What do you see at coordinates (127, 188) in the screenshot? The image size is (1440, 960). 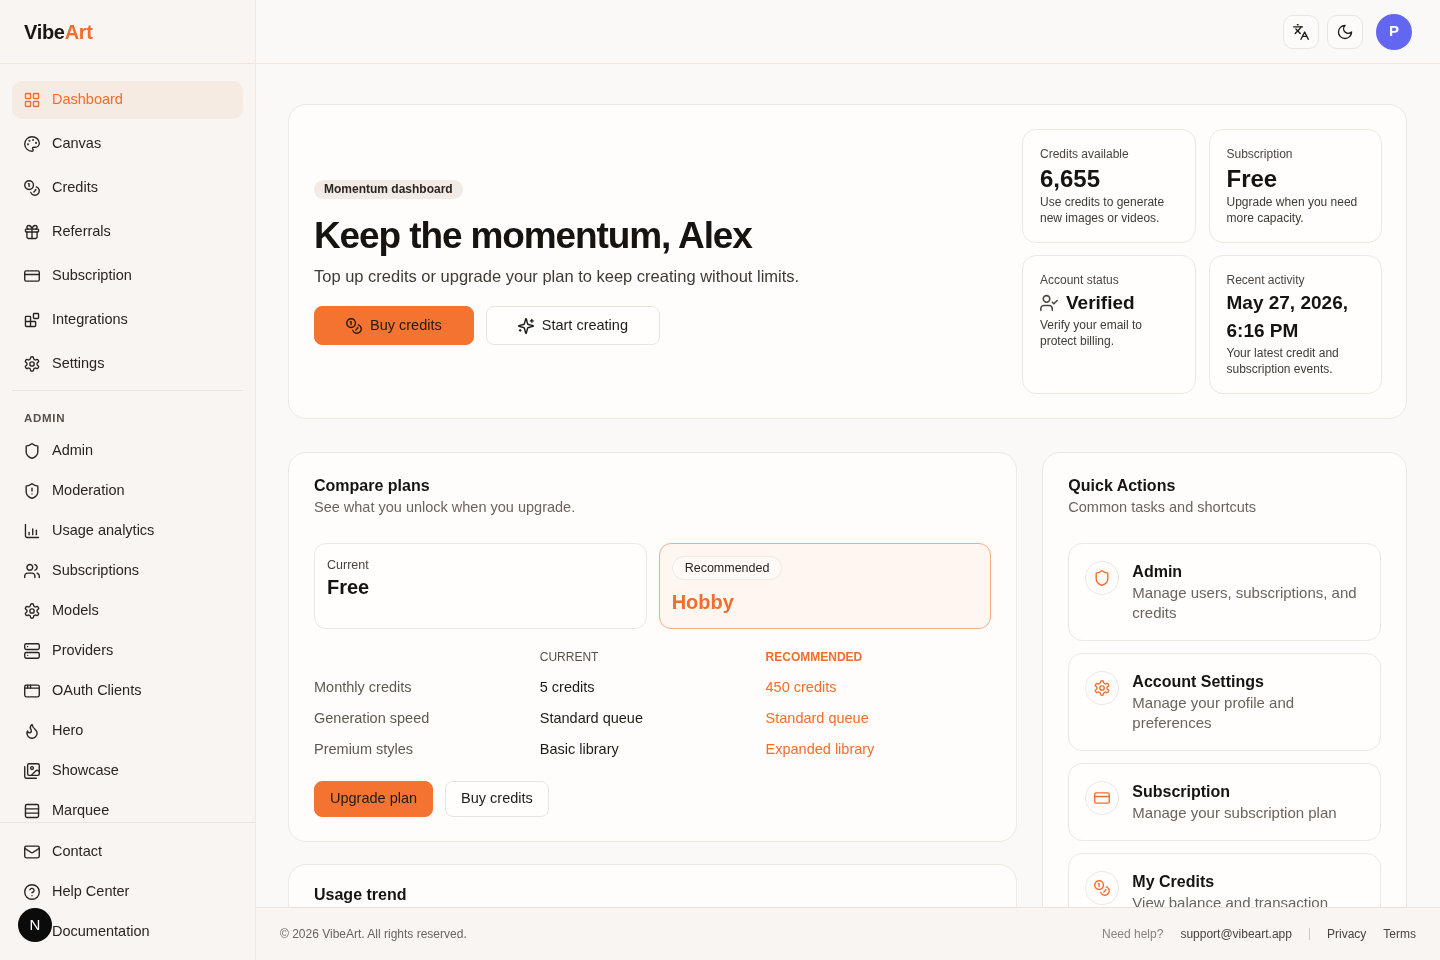 I see `sidebar-item: Credits` at bounding box center [127, 188].